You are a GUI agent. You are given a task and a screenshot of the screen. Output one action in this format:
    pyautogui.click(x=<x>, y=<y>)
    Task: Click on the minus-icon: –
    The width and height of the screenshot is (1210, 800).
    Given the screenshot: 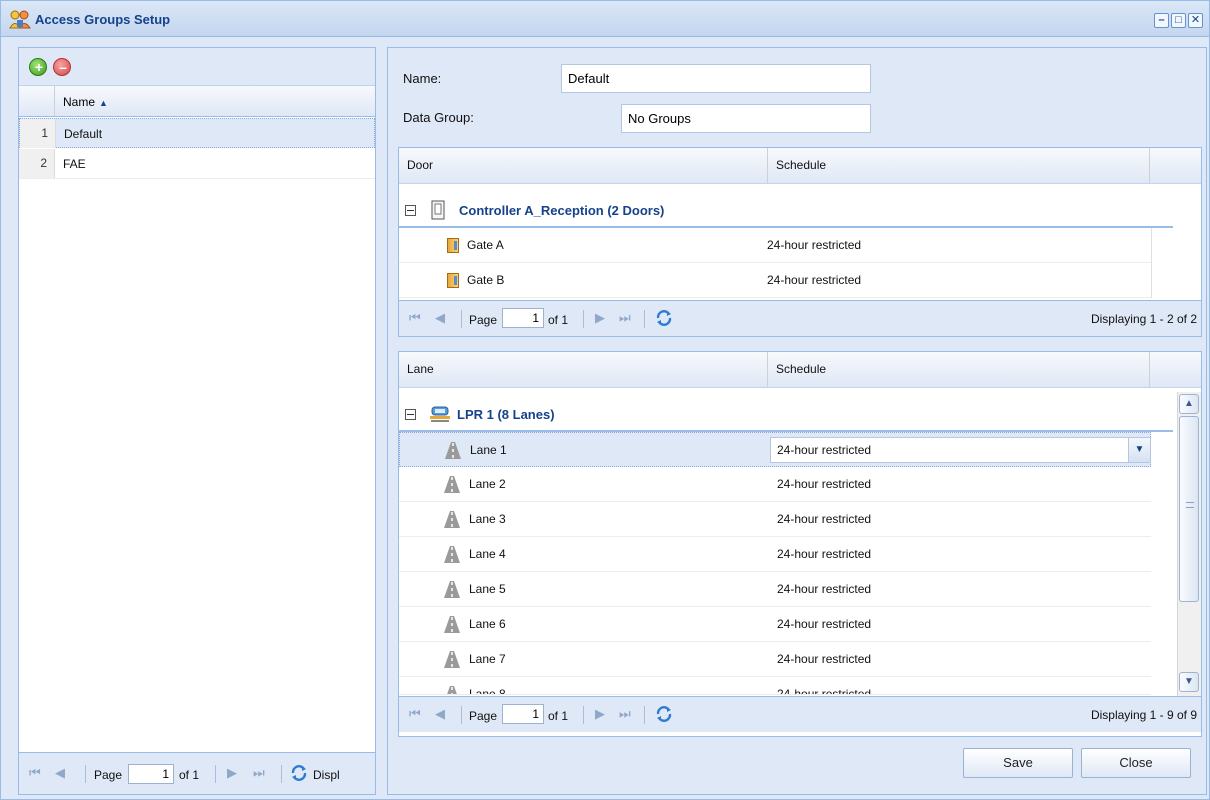 What is the action you would take?
    pyautogui.click(x=63, y=67)
    